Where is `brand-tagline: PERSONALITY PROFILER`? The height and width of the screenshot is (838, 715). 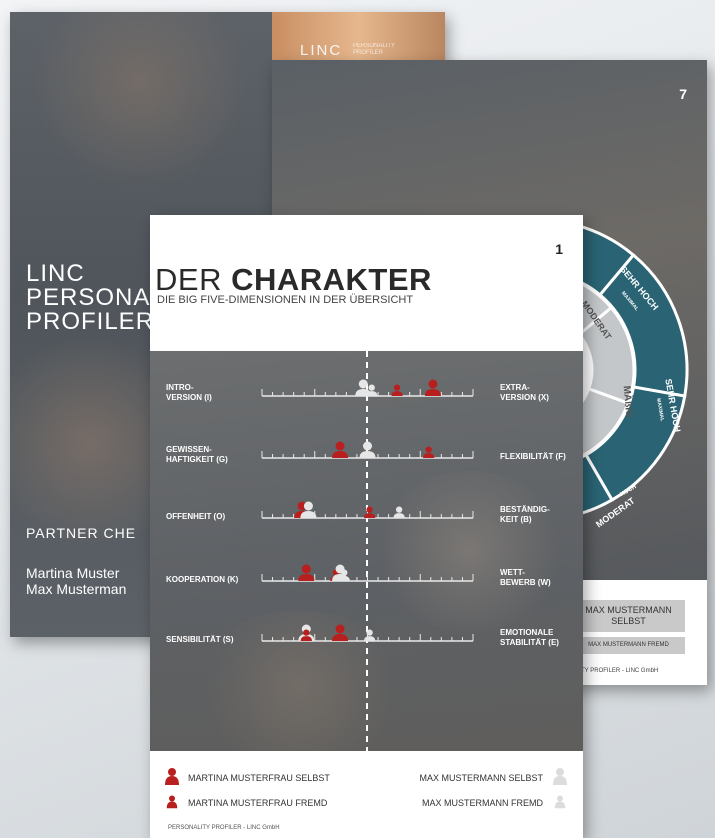
brand-tagline: PERSONALITY PROFILER is located at coordinates (374, 49).